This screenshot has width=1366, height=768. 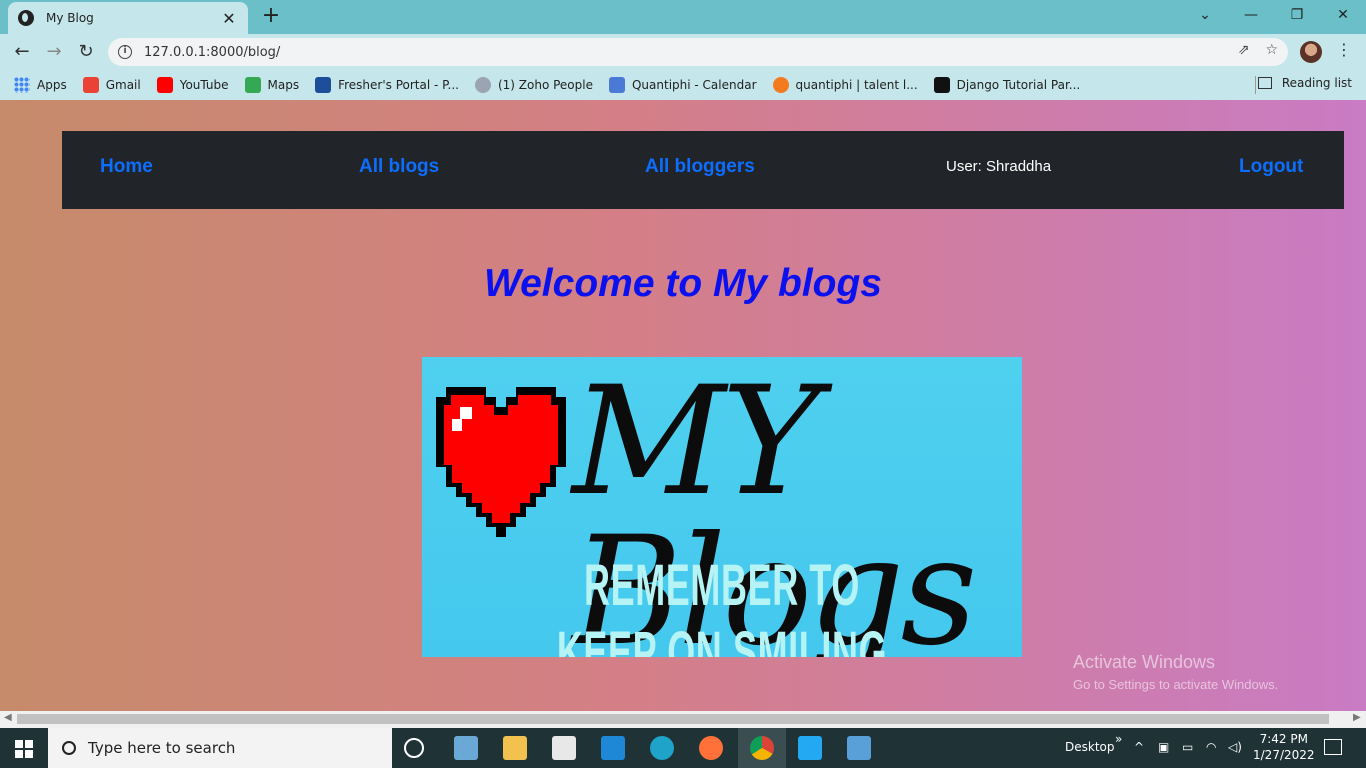 I want to click on gmail-icon, so click(x=90, y=85).